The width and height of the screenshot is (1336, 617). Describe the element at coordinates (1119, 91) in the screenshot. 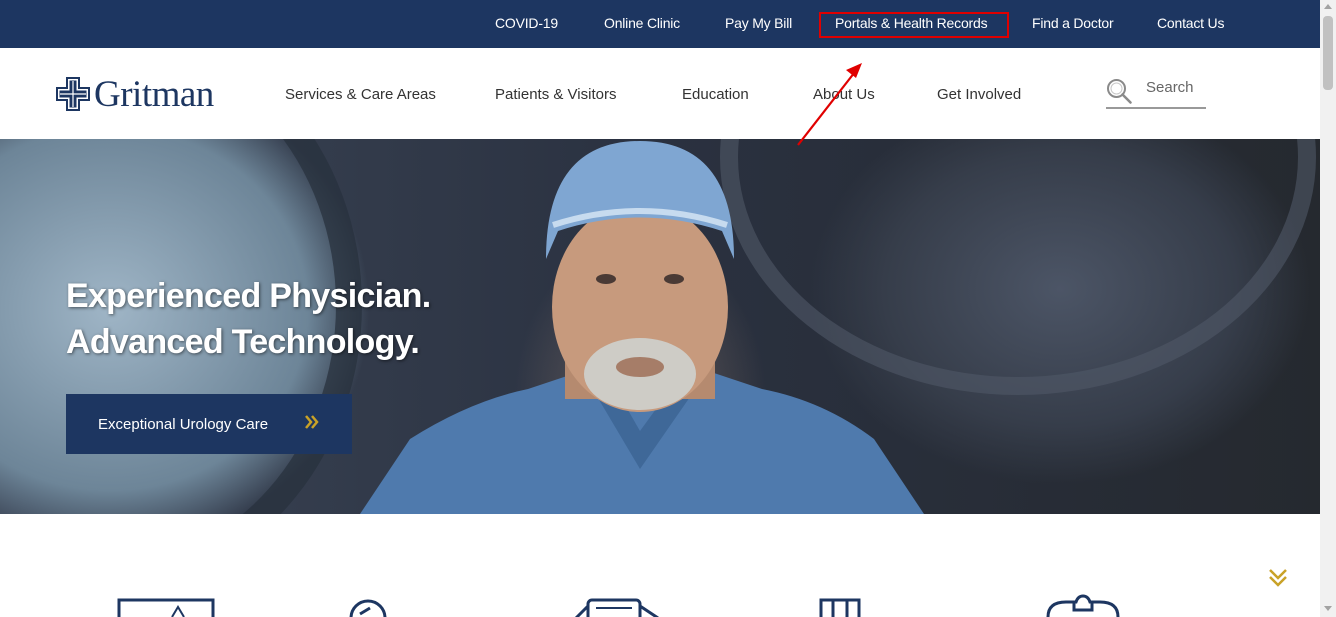

I see `search-icon` at that location.